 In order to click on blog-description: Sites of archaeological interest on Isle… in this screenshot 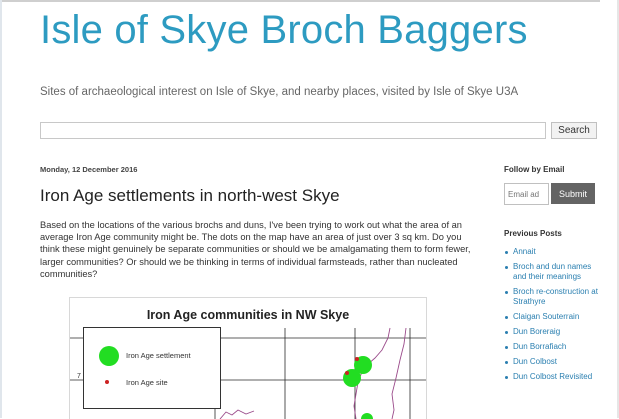, I will do `click(279, 92)`.